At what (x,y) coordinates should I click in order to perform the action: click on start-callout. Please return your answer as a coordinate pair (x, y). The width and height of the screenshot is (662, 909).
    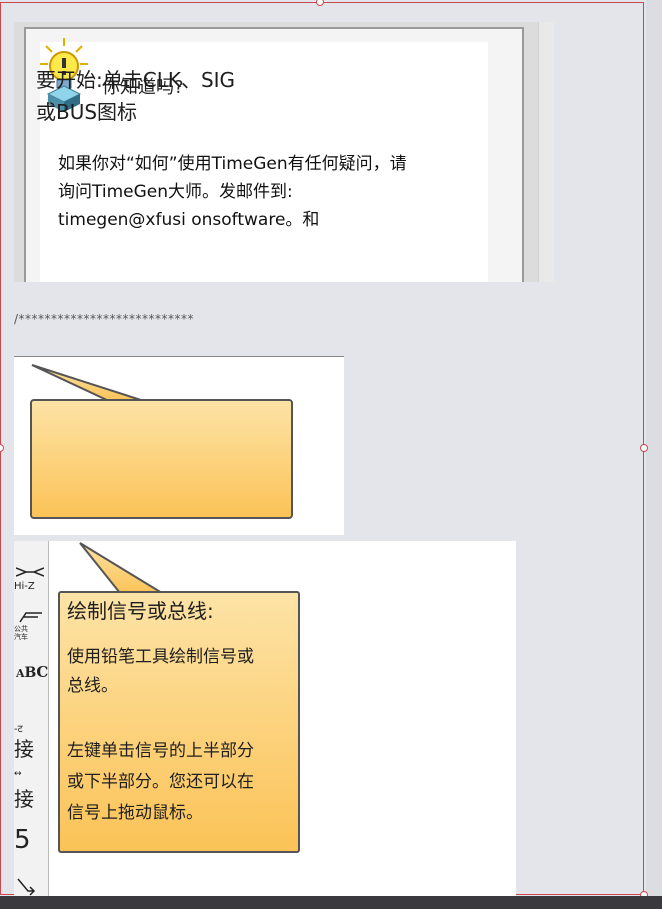
    Looking at the image, I should click on (161, 459).